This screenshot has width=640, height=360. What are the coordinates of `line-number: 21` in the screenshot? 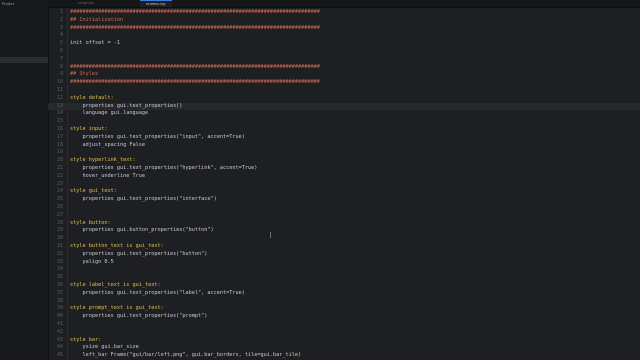 It's located at (59, 168).